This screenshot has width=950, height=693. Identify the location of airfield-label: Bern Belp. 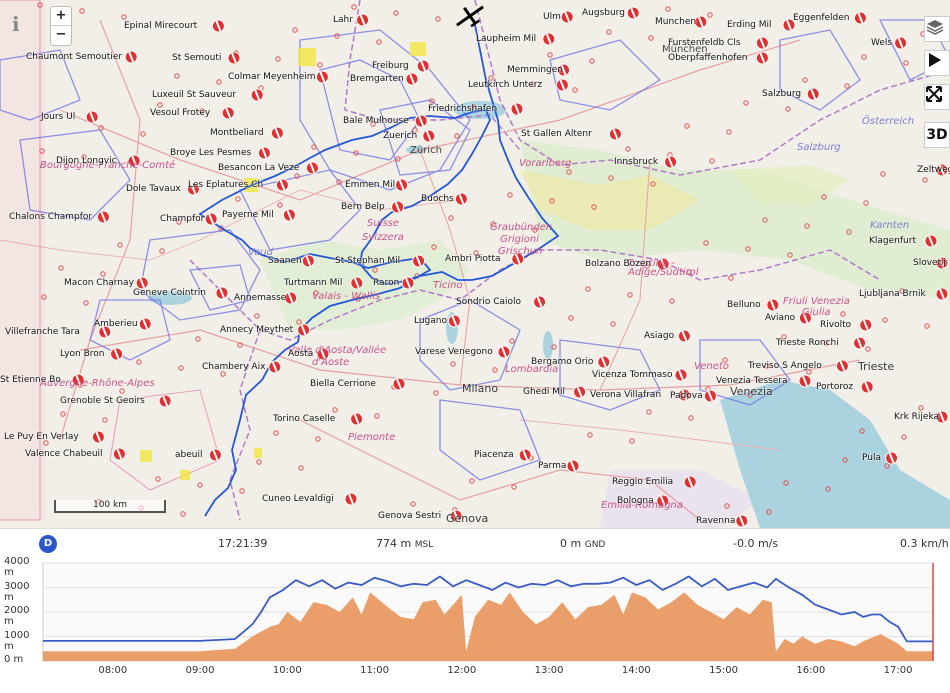
(363, 207).